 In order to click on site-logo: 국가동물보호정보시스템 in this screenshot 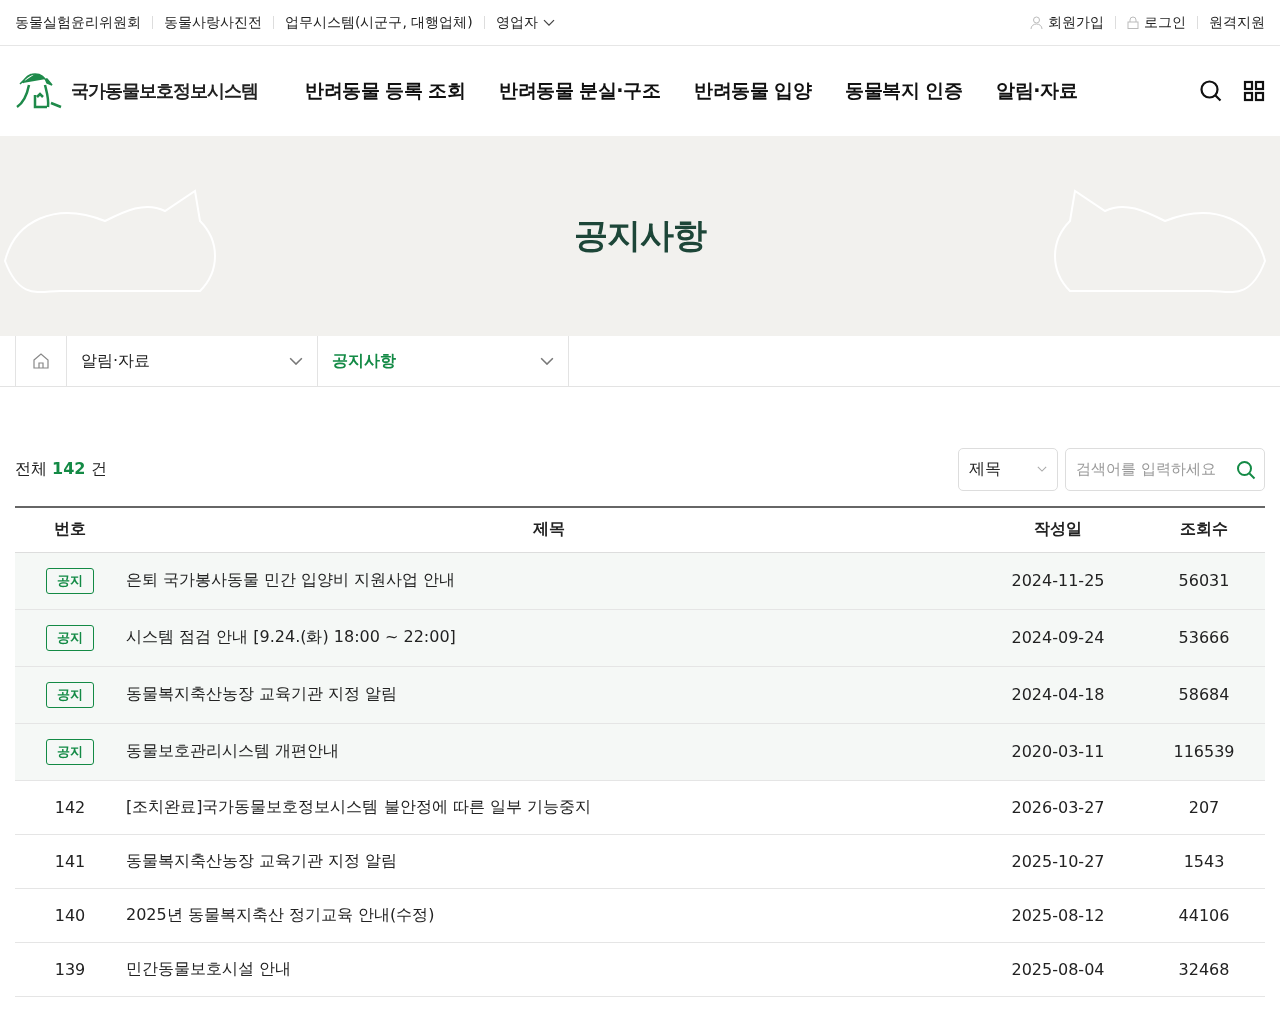, I will do `click(160, 91)`.